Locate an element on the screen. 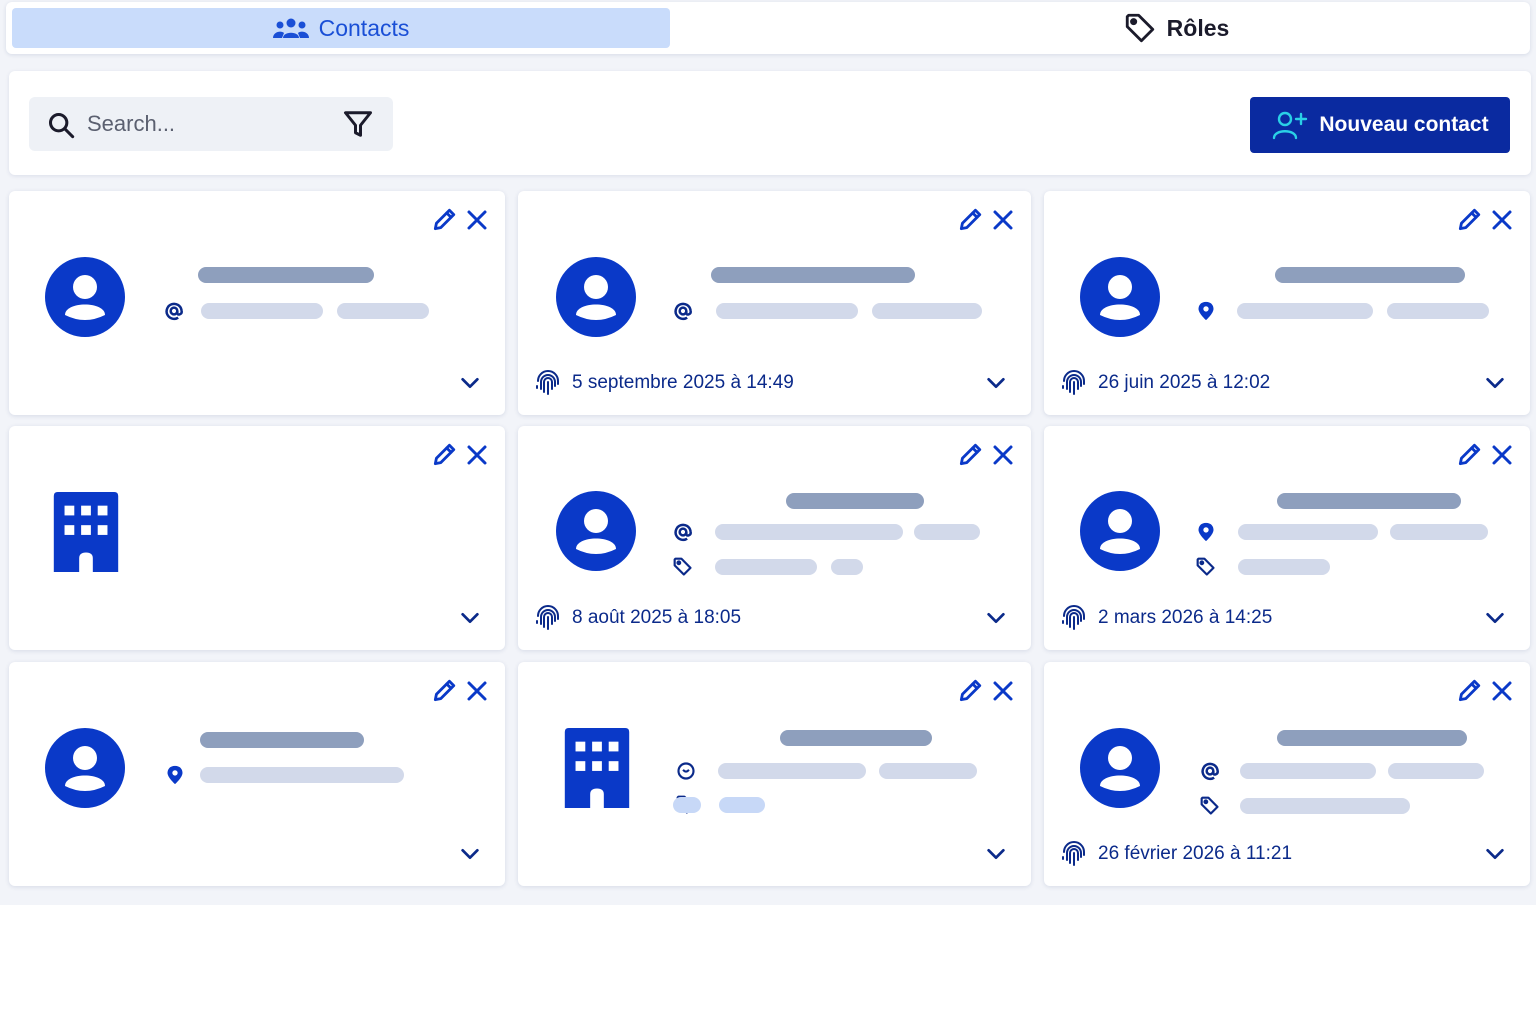 This screenshot has height=1024, width=1536. search-icon is located at coordinates (61, 125).